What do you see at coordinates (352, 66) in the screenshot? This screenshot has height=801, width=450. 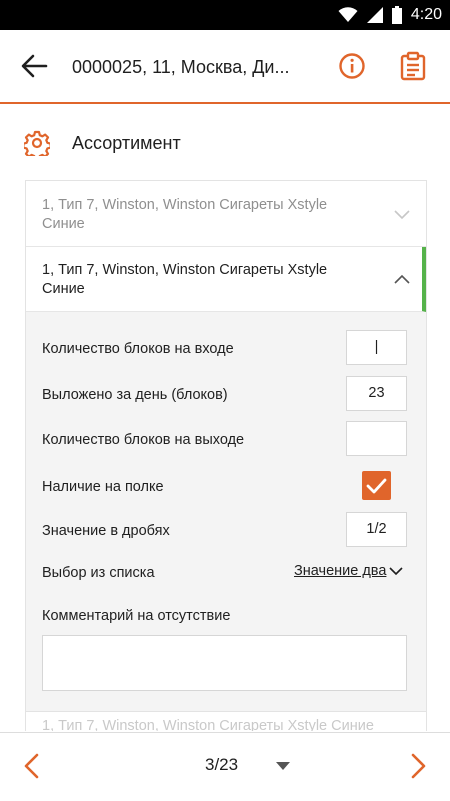 I see `info-icon` at bounding box center [352, 66].